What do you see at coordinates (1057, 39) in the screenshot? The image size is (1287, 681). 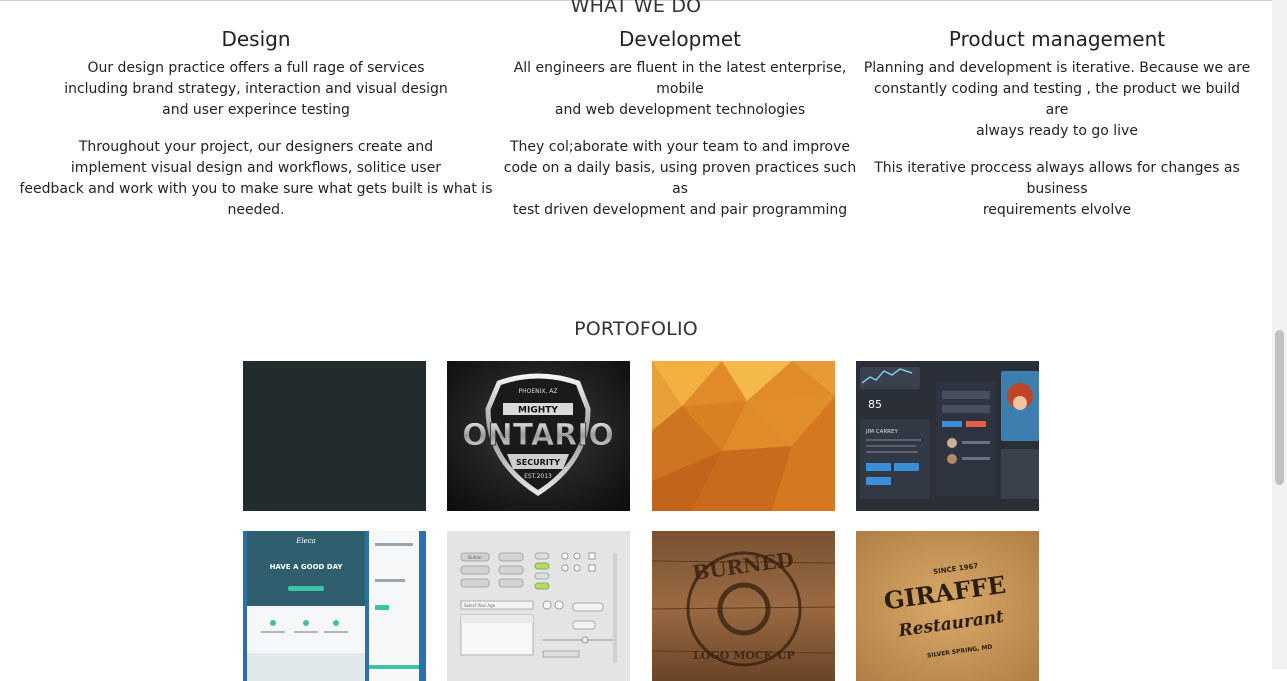 I see `product-management-heading: Product management` at bounding box center [1057, 39].